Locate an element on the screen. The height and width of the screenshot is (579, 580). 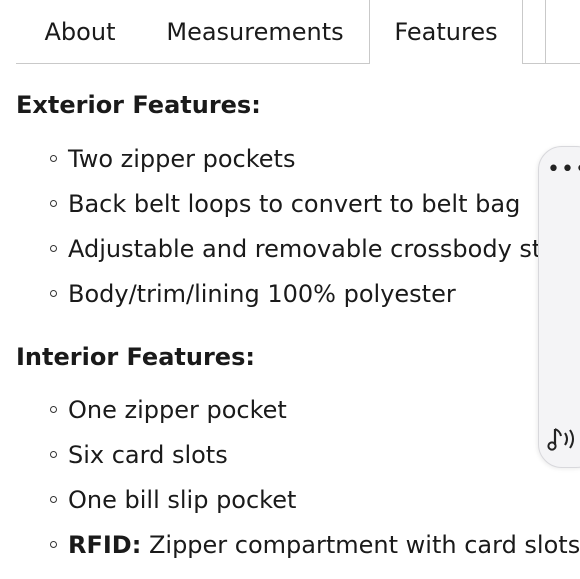
tab-features-label: Features is located at coordinates (446, 32).